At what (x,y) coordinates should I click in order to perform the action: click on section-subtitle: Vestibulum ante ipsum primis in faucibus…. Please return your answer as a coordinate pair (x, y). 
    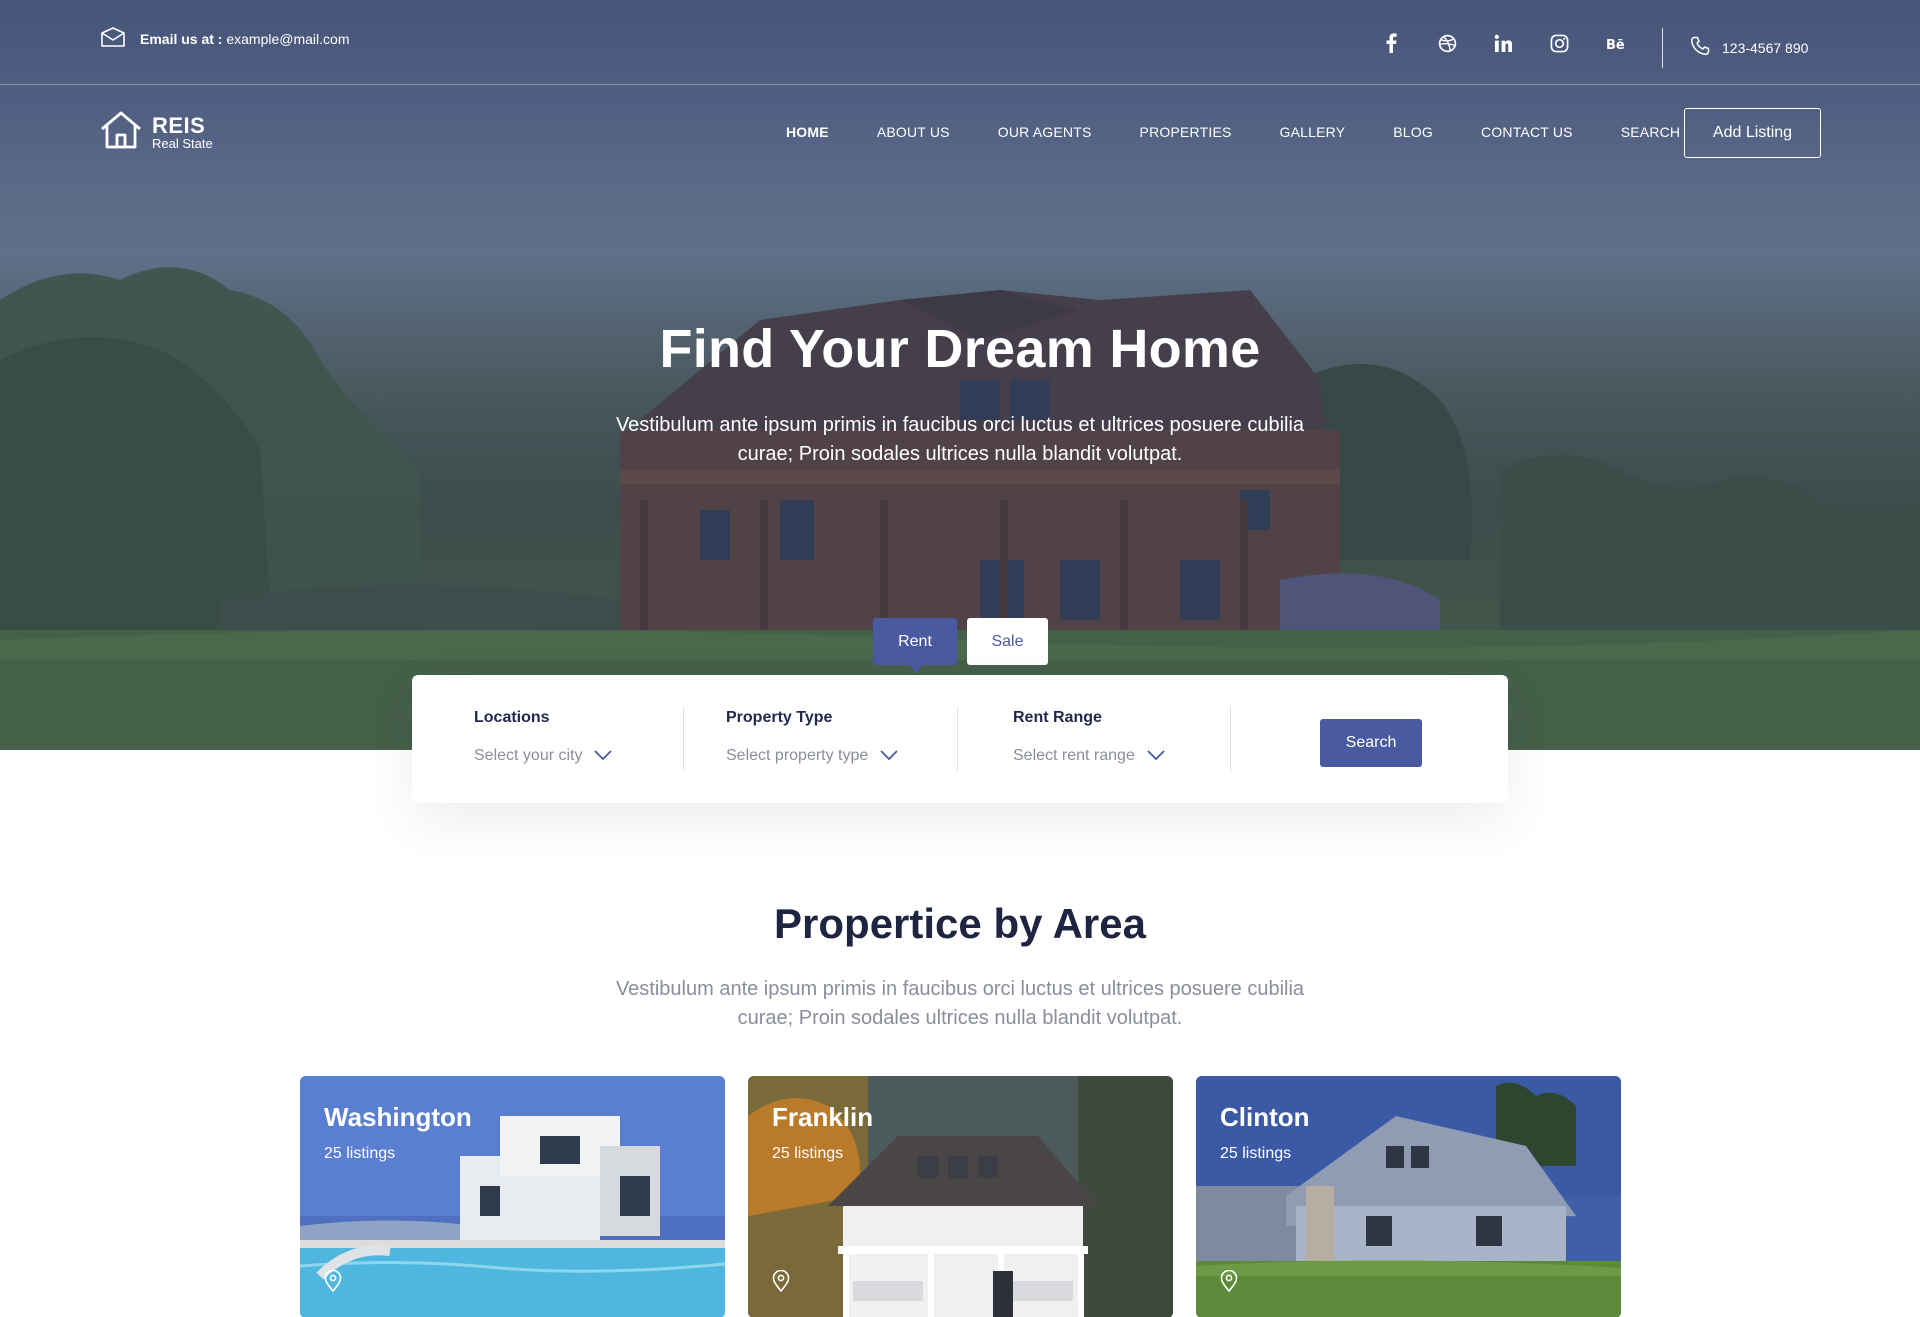
    Looking at the image, I should click on (960, 1003).